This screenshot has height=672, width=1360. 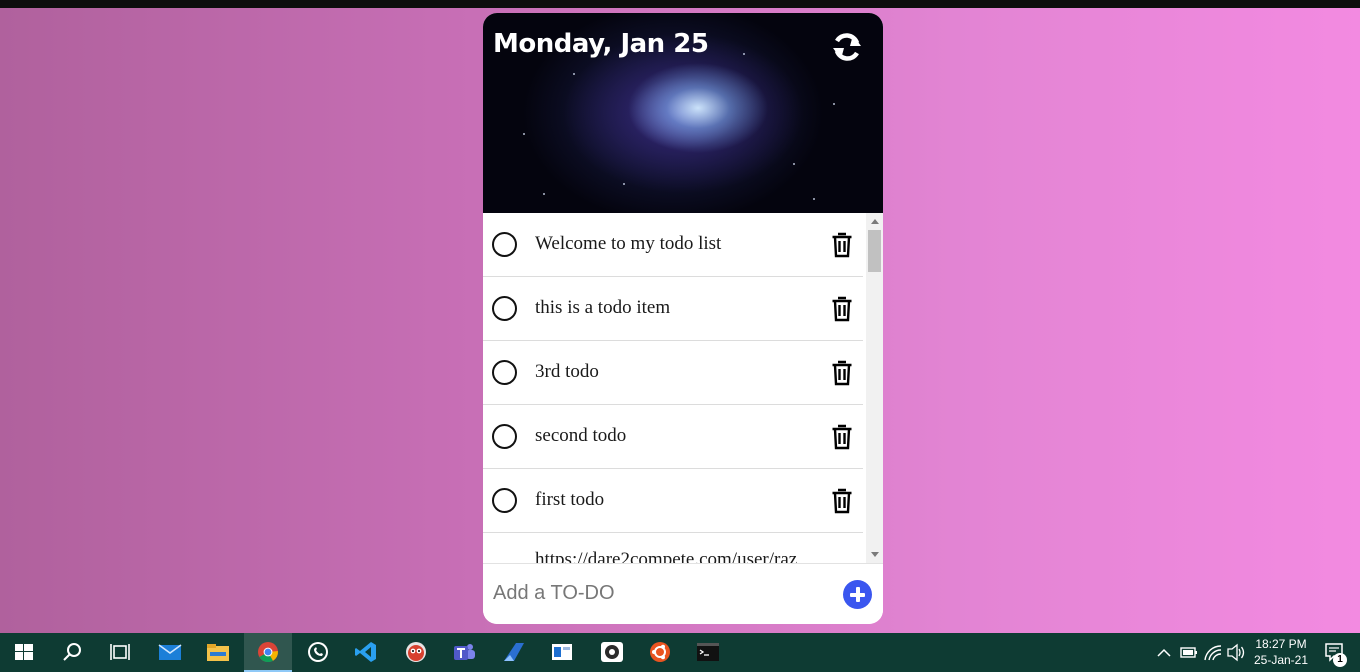 What do you see at coordinates (683, 113) in the screenshot?
I see `header-image: Monday, Jan 25` at bounding box center [683, 113].